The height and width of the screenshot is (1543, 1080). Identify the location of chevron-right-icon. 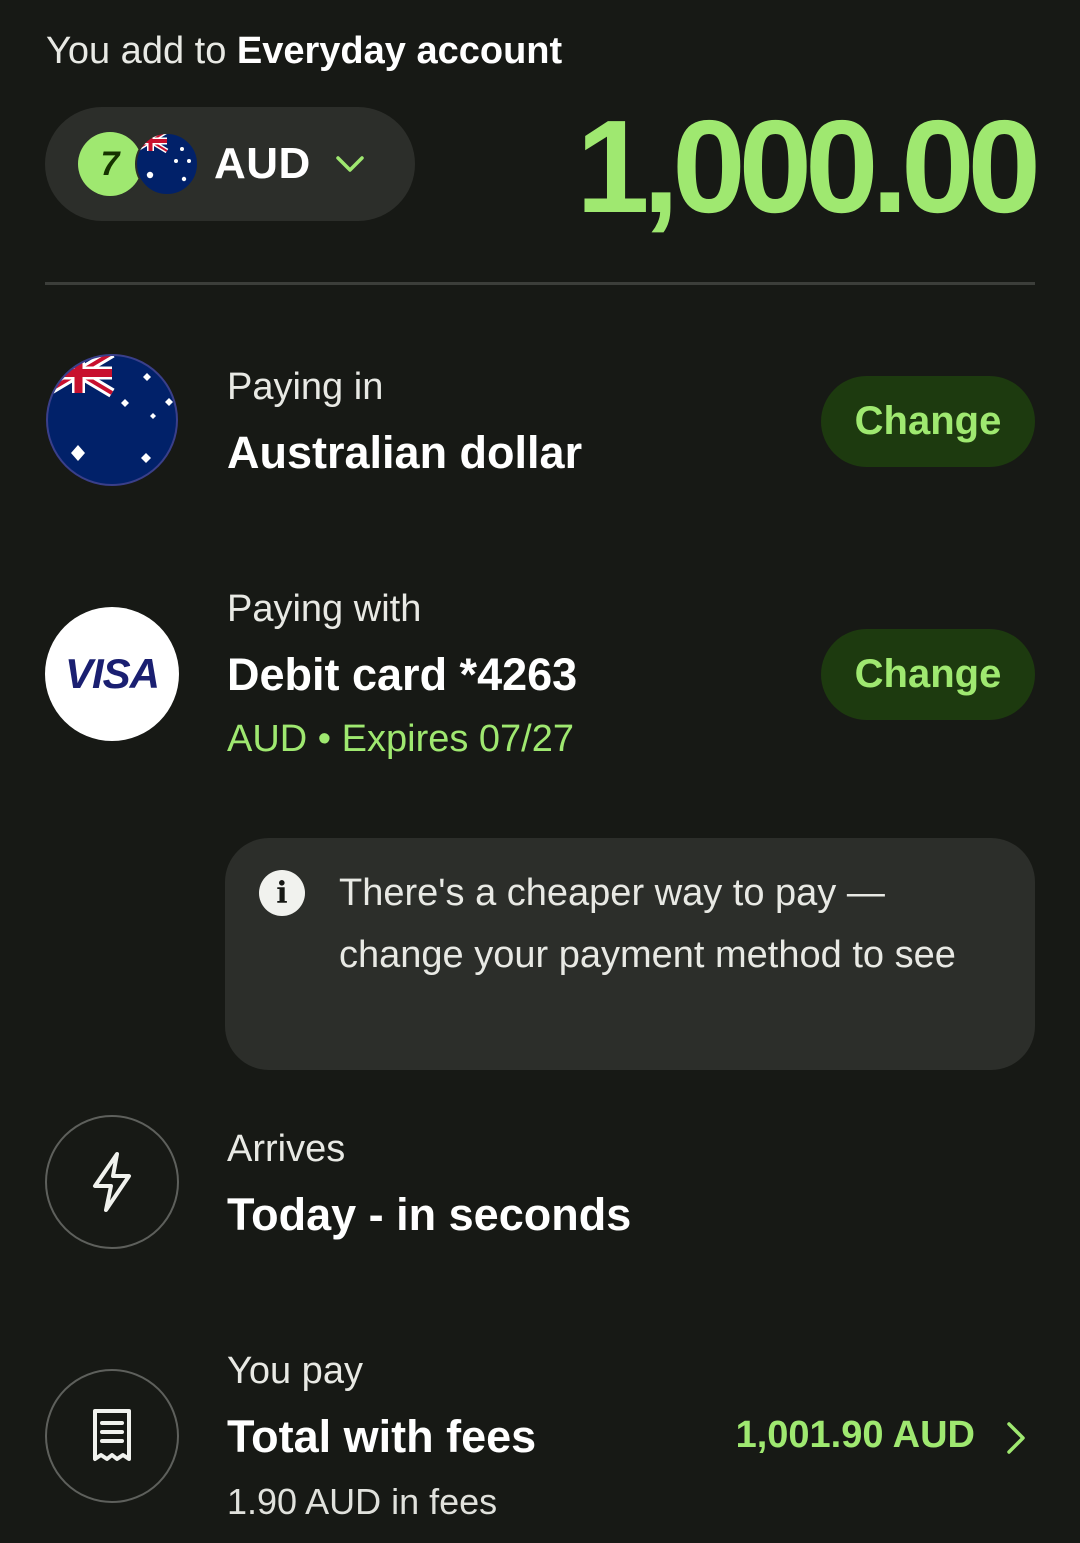
(1016, 1438).